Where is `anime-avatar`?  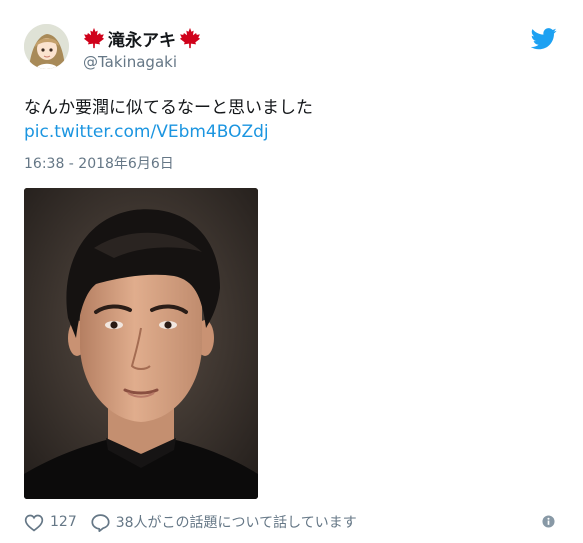 anime-avatar is located at coordinates (46, 46).